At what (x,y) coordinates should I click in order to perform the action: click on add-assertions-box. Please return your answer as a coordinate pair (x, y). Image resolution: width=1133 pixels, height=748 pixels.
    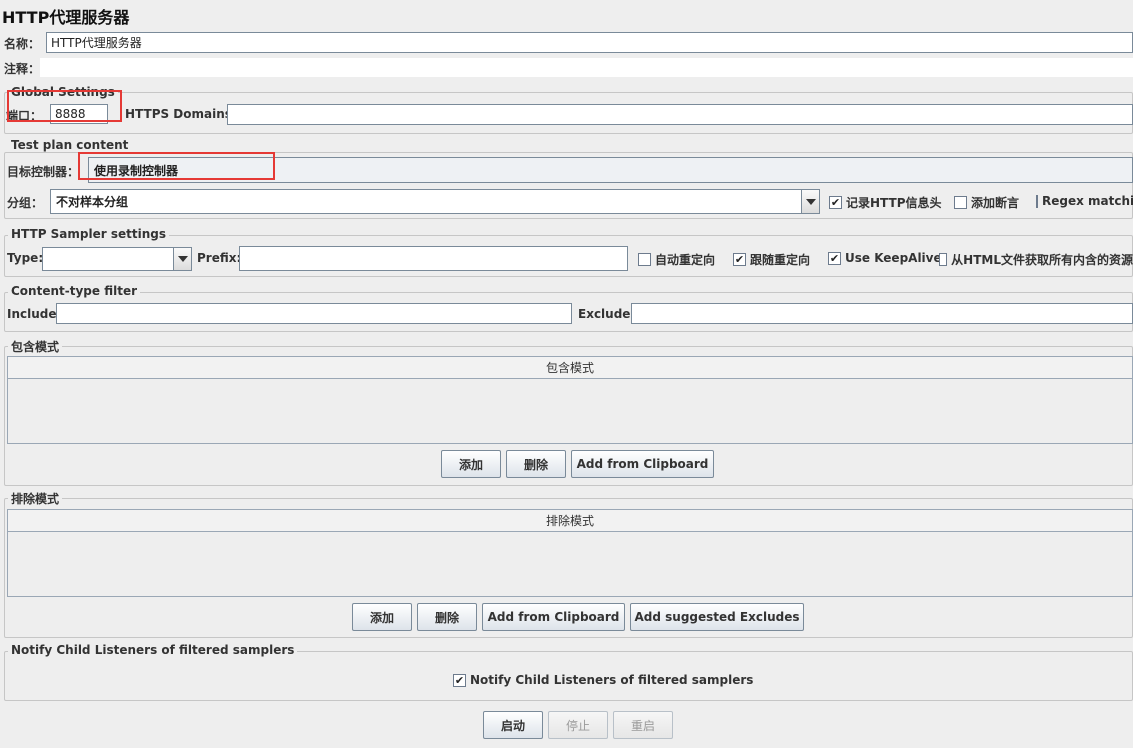
    Looking at the image, I should click on (960, 202).